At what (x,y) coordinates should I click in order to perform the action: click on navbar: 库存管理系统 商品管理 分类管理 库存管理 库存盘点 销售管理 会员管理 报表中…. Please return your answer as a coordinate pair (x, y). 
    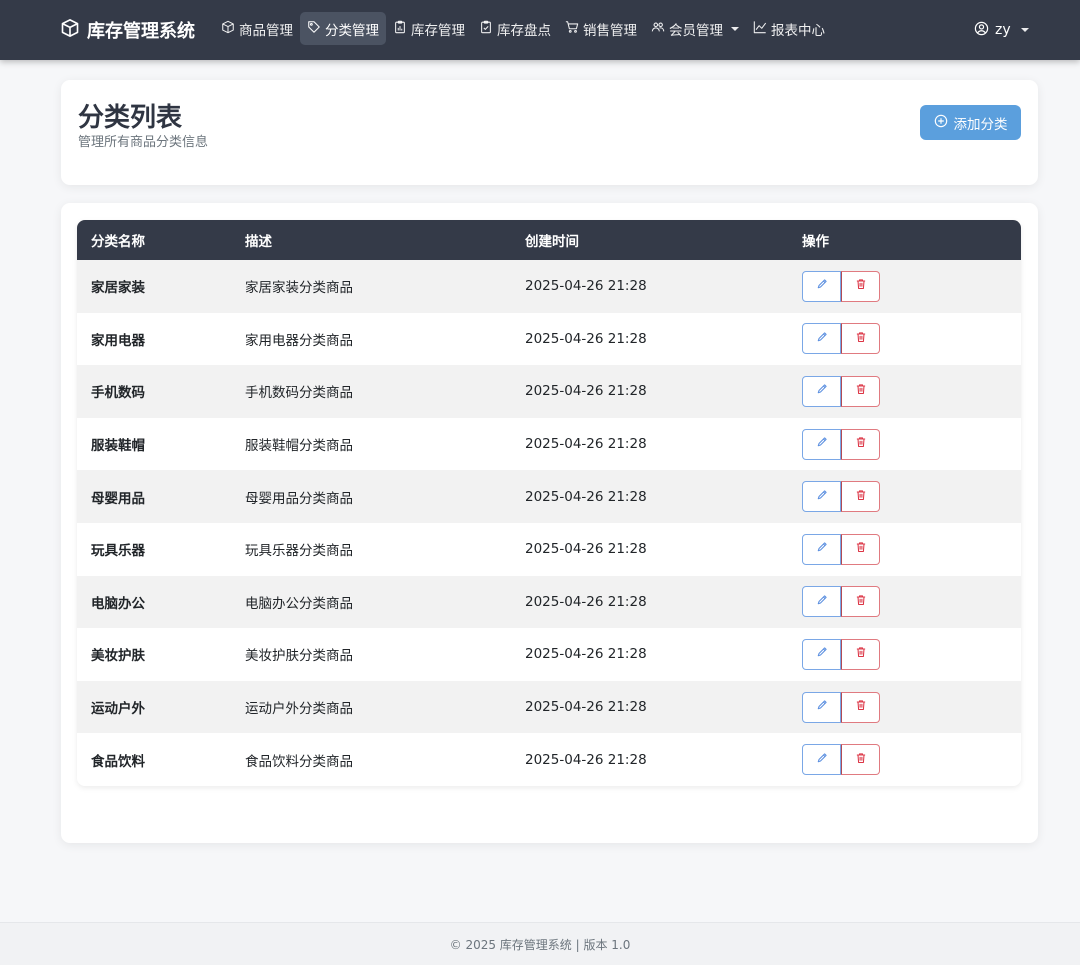
    Looking at the image, I should click on (540, 30).